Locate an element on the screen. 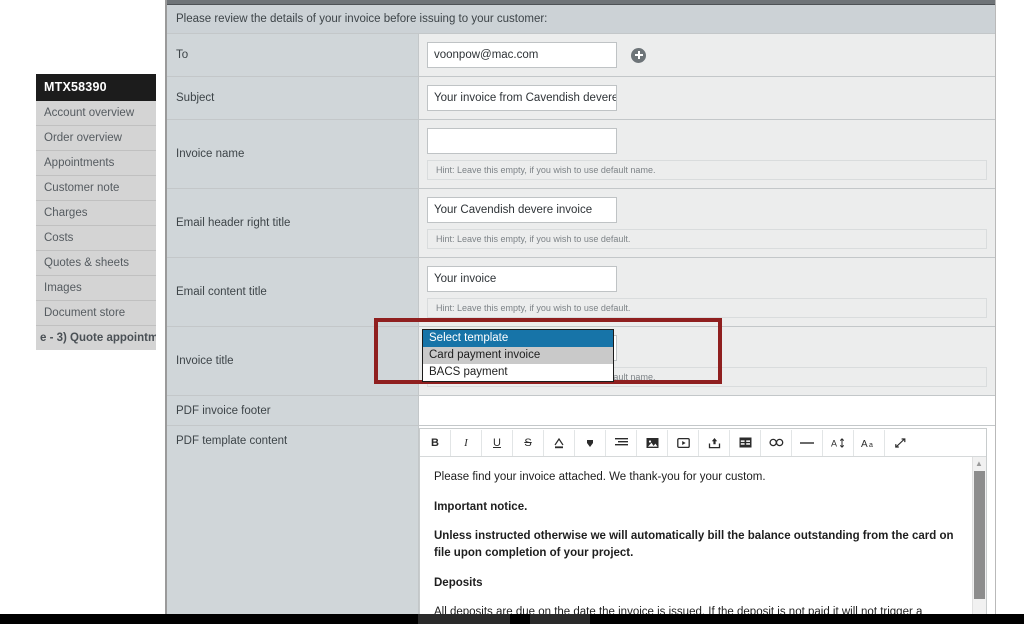 The image size is (1024, 624). image-icon is located at coordinates (652, 442).